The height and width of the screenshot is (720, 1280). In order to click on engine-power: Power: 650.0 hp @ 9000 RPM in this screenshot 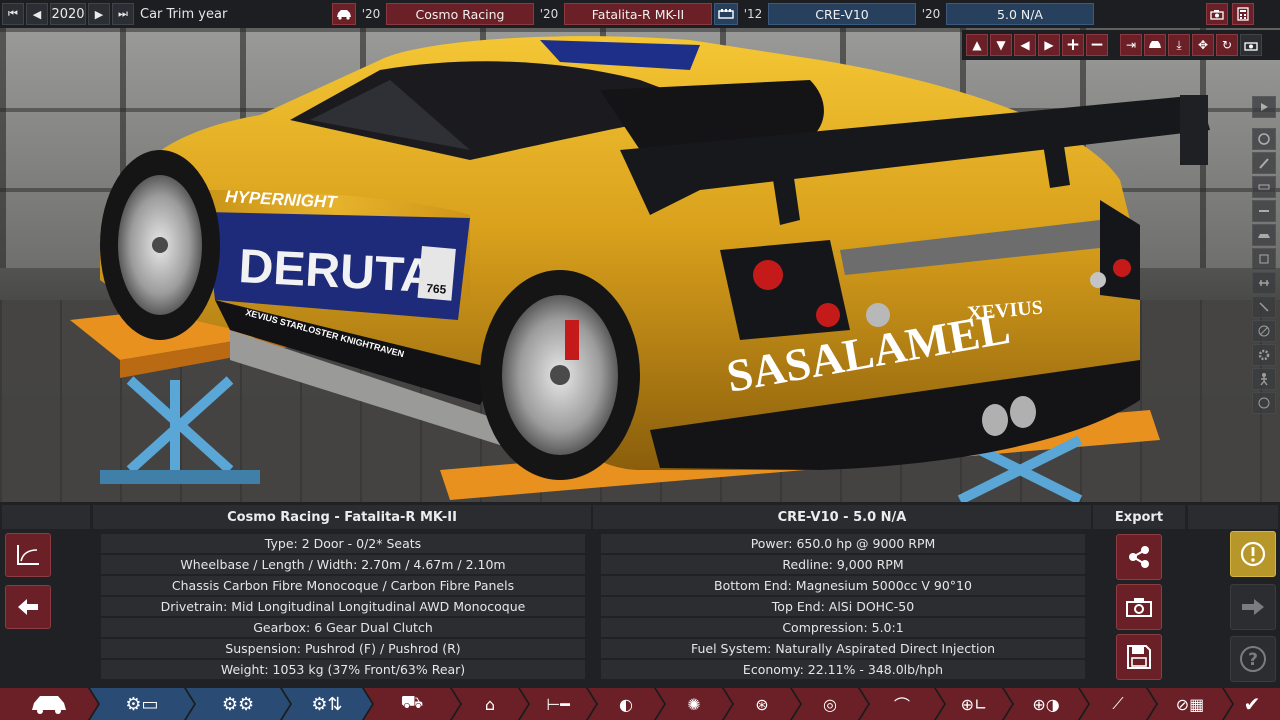, I will do `click(843, 543)`.